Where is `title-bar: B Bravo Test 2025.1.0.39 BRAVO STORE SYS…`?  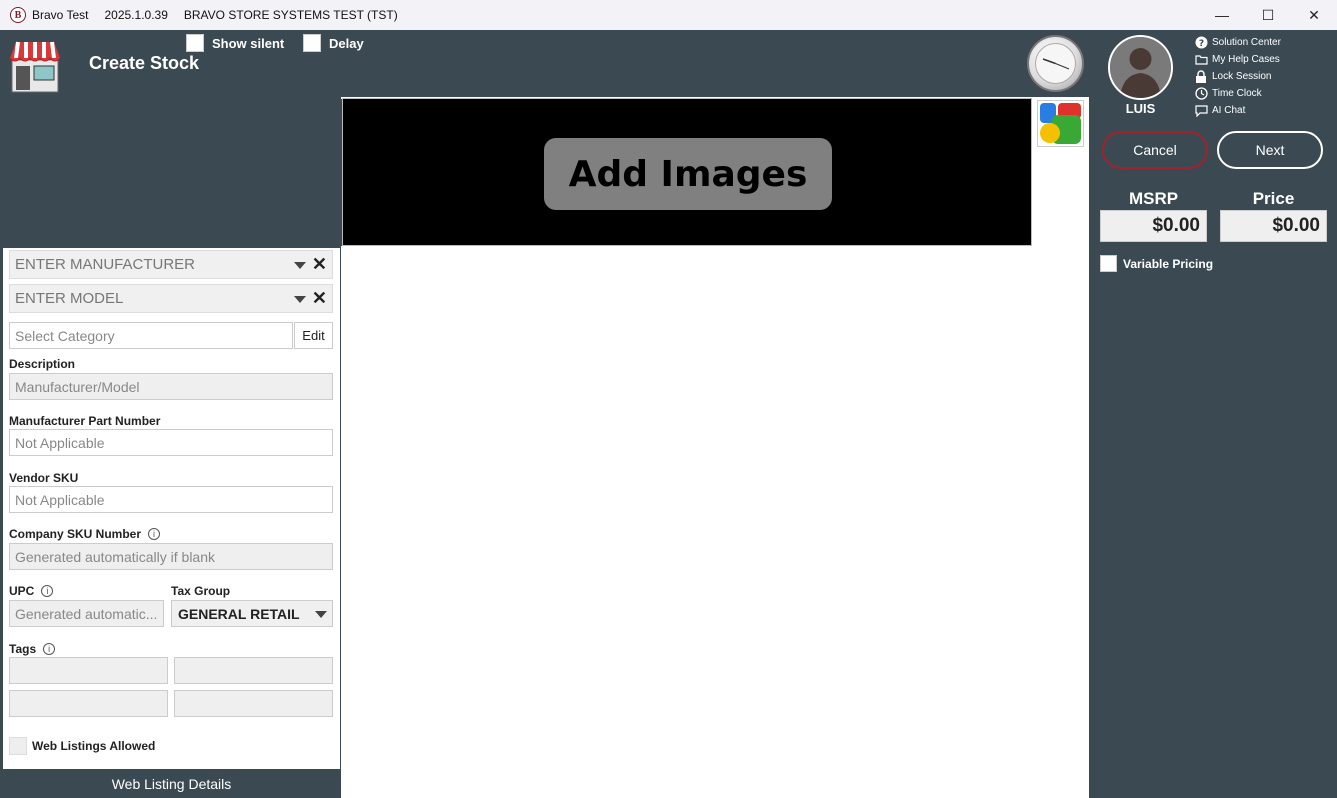 title-bar: B Bravo Test 2025.1.0.39 BRAVO STORE SYS… is located at coordinates (668, 15).